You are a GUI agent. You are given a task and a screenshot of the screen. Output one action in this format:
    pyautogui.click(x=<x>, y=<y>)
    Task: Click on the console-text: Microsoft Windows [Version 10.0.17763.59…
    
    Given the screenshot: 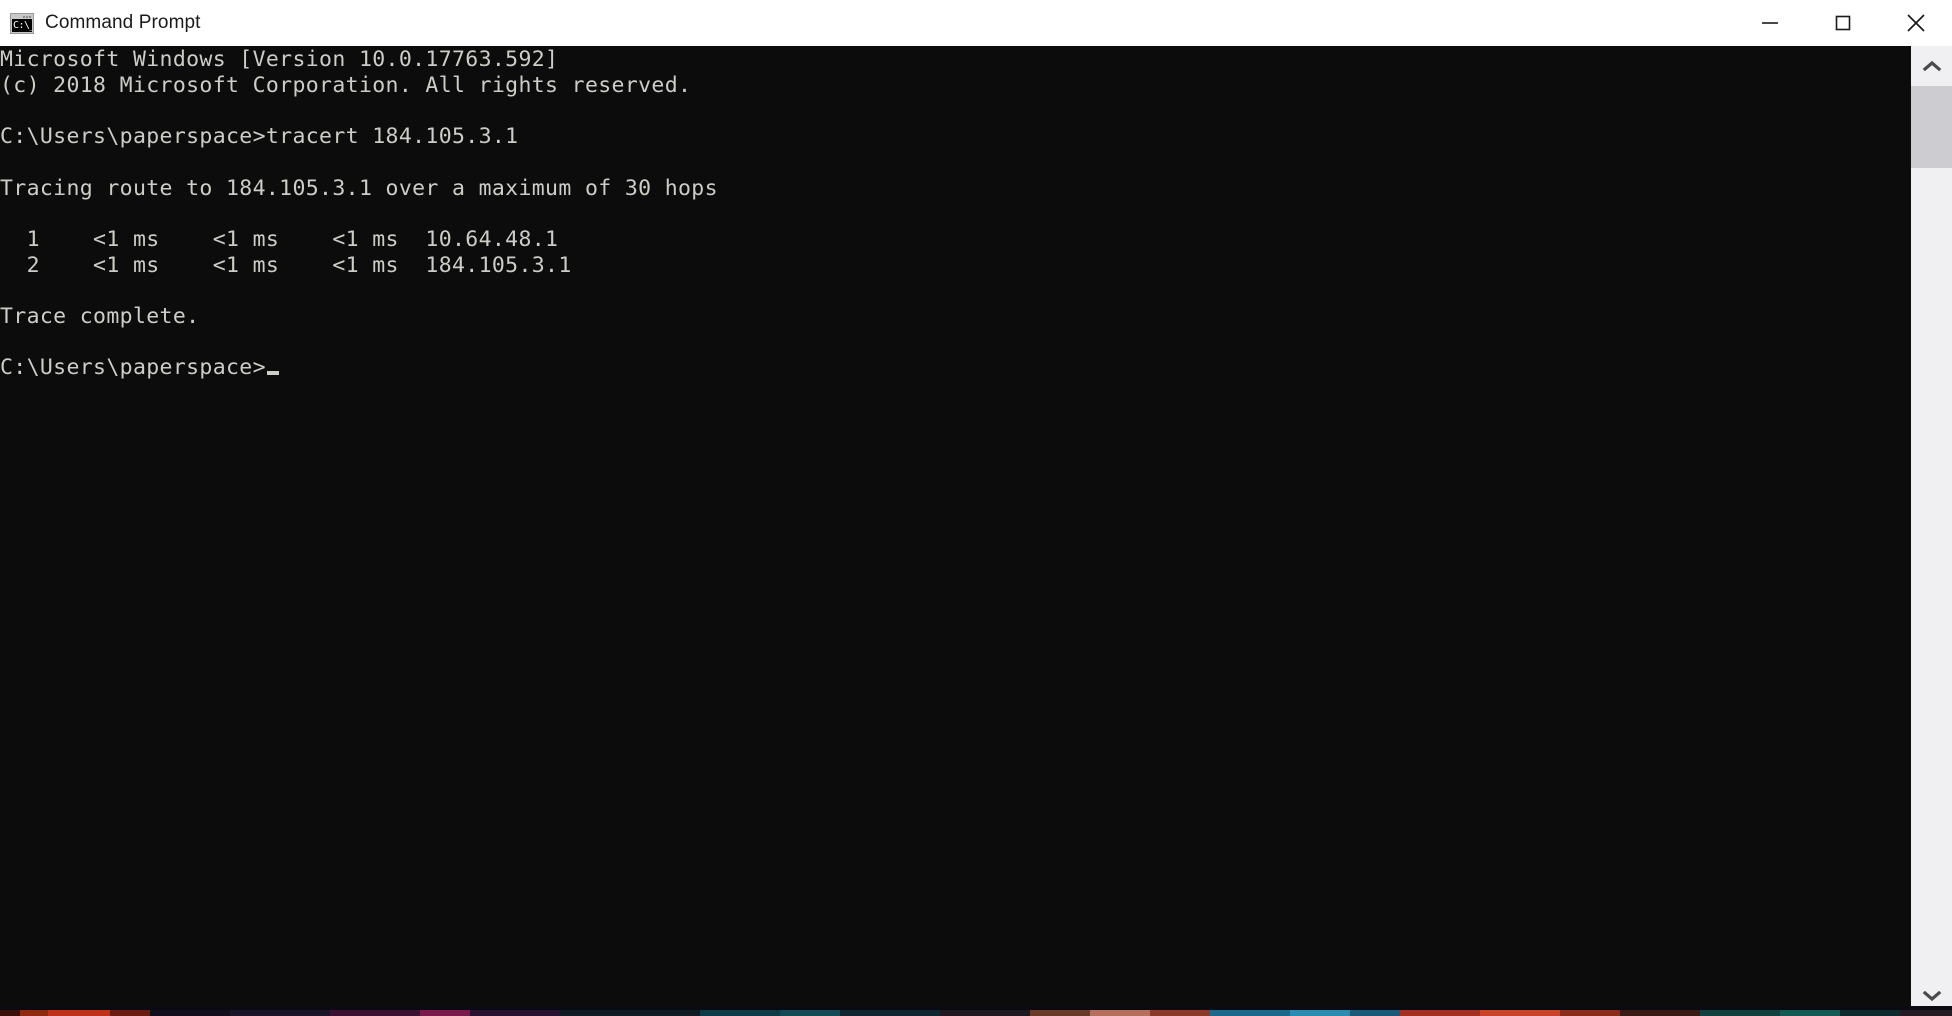 What is the action you would take?
    pyautogui.click(x=359, y=214)
    